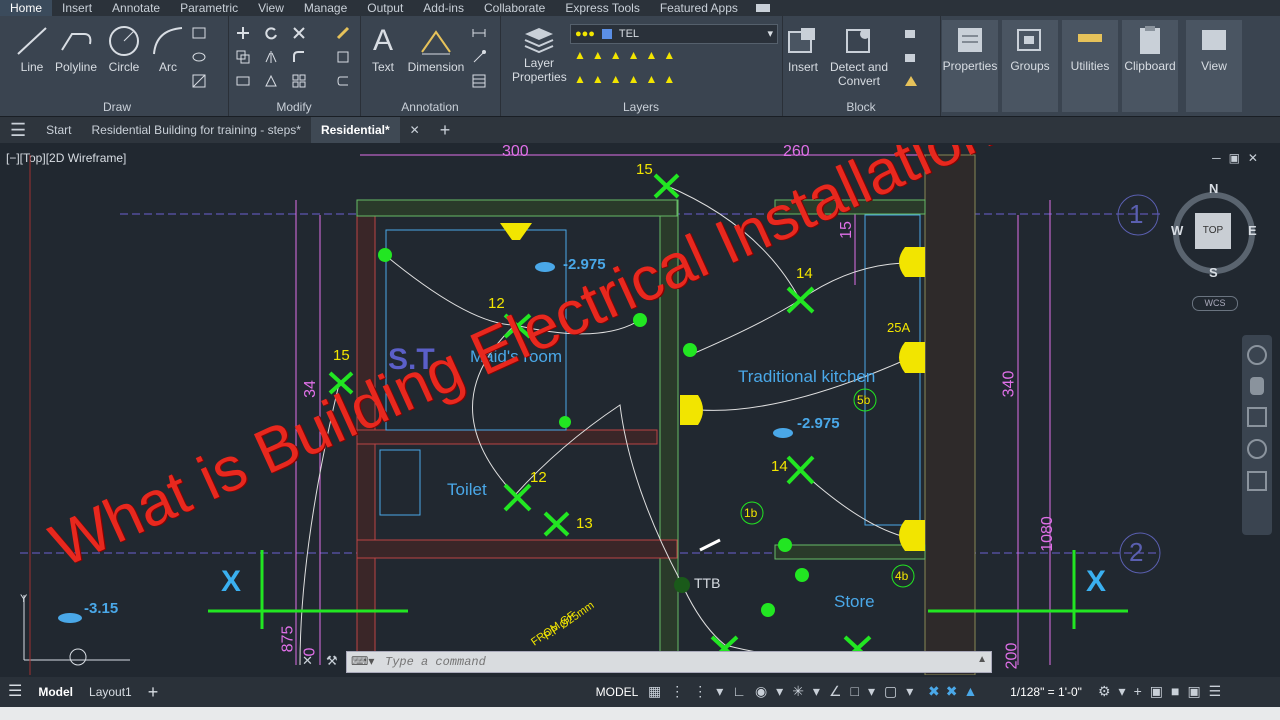 The image size is (1280, 720). What do you see at coordinates (199, 57) in the screenshot?
I see `ellipse-icon` at bounding box center [199, 57].